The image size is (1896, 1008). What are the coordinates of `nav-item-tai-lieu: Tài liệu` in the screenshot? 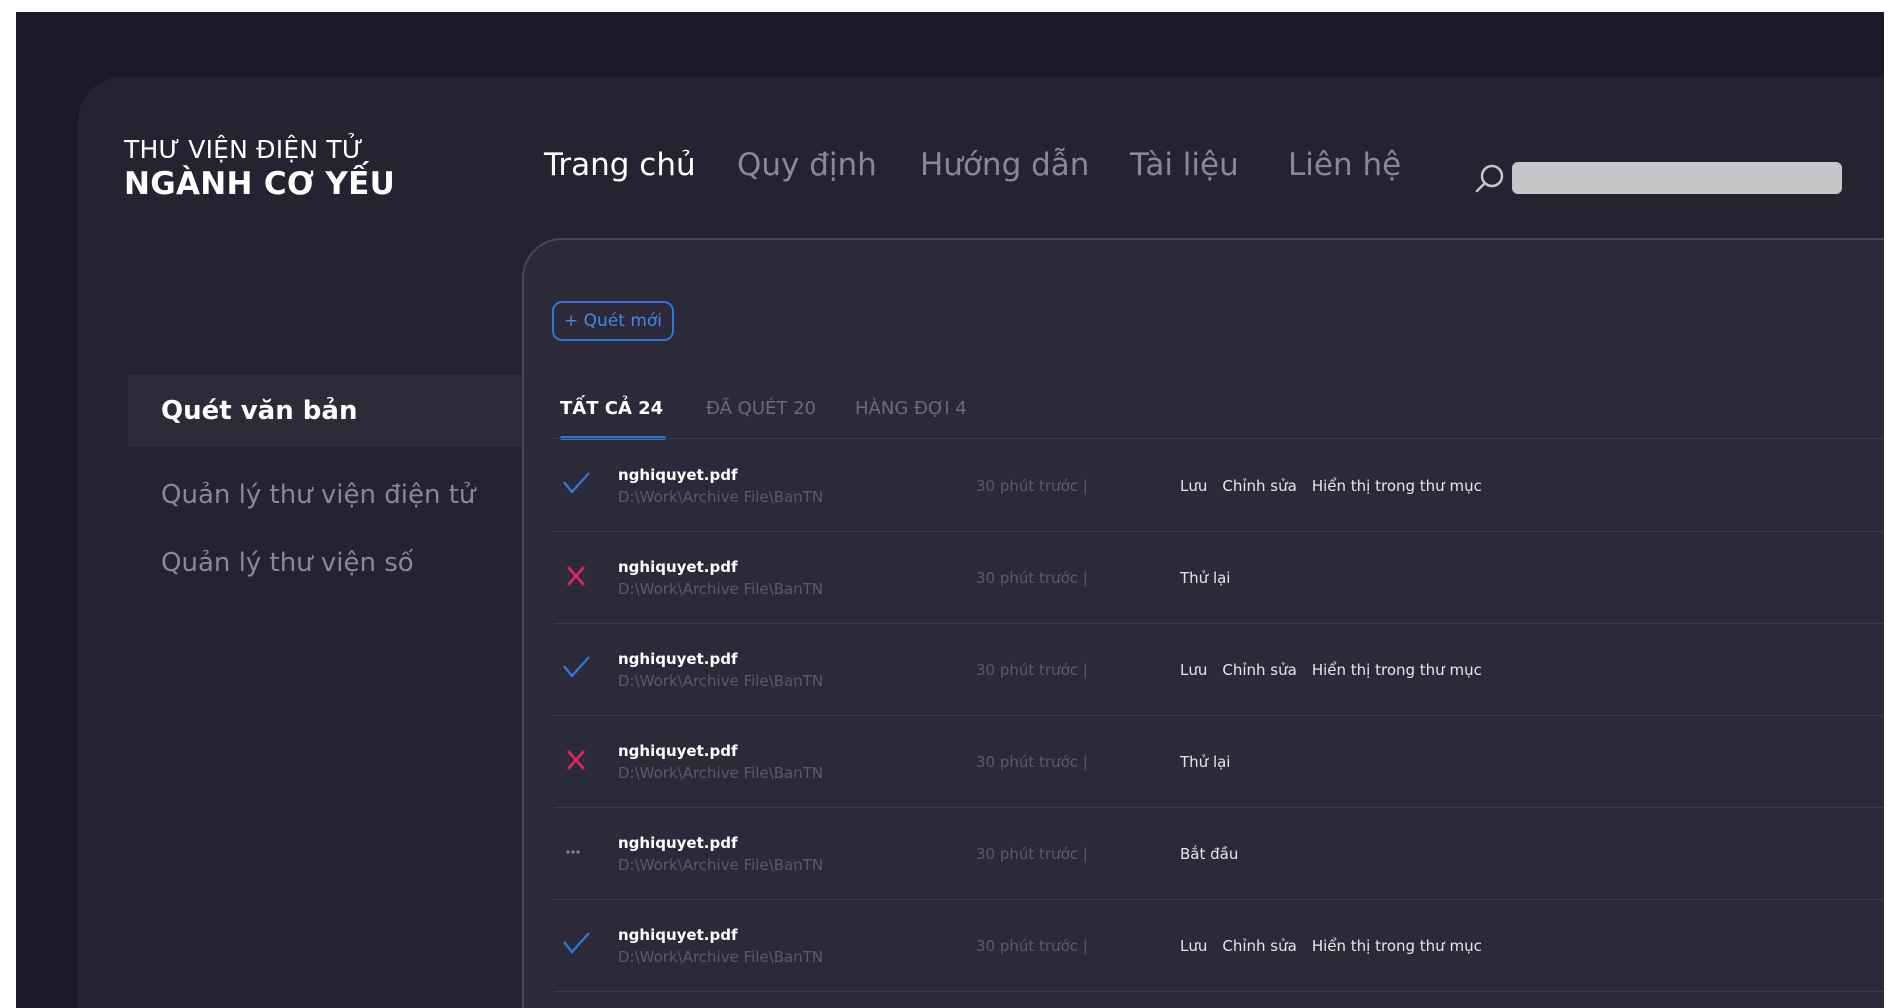 It's located at (1184, 165).